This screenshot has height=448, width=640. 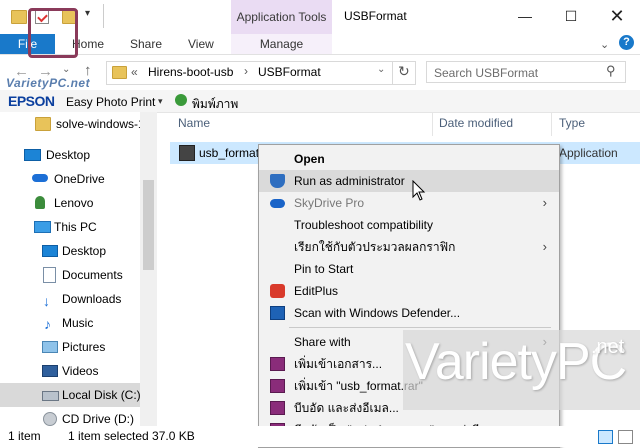 What do you see at coordinates (49, 275) in the screenshot?
I see `document-icon` at bounding box center [49, 275].